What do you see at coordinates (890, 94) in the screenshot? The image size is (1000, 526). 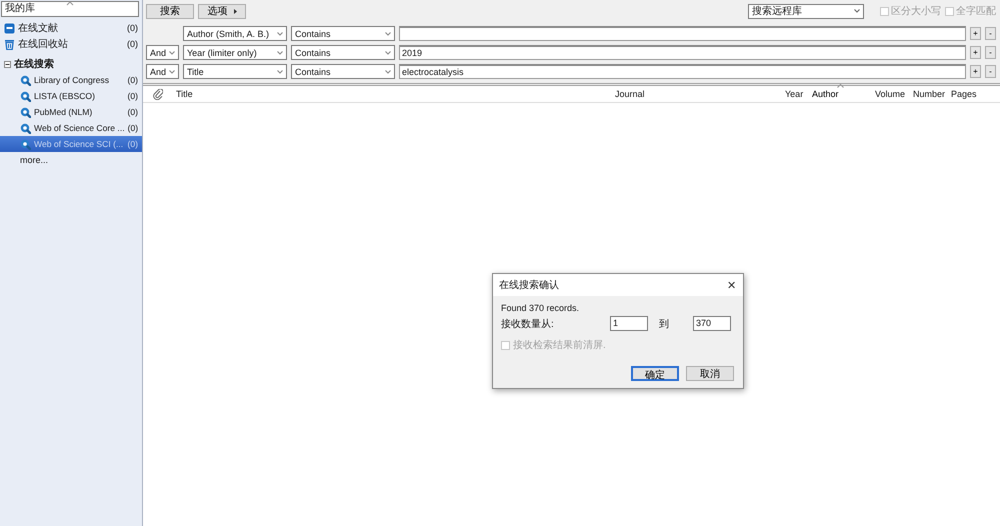 I see `column-header: Volume` at bounding box center [890, 94].